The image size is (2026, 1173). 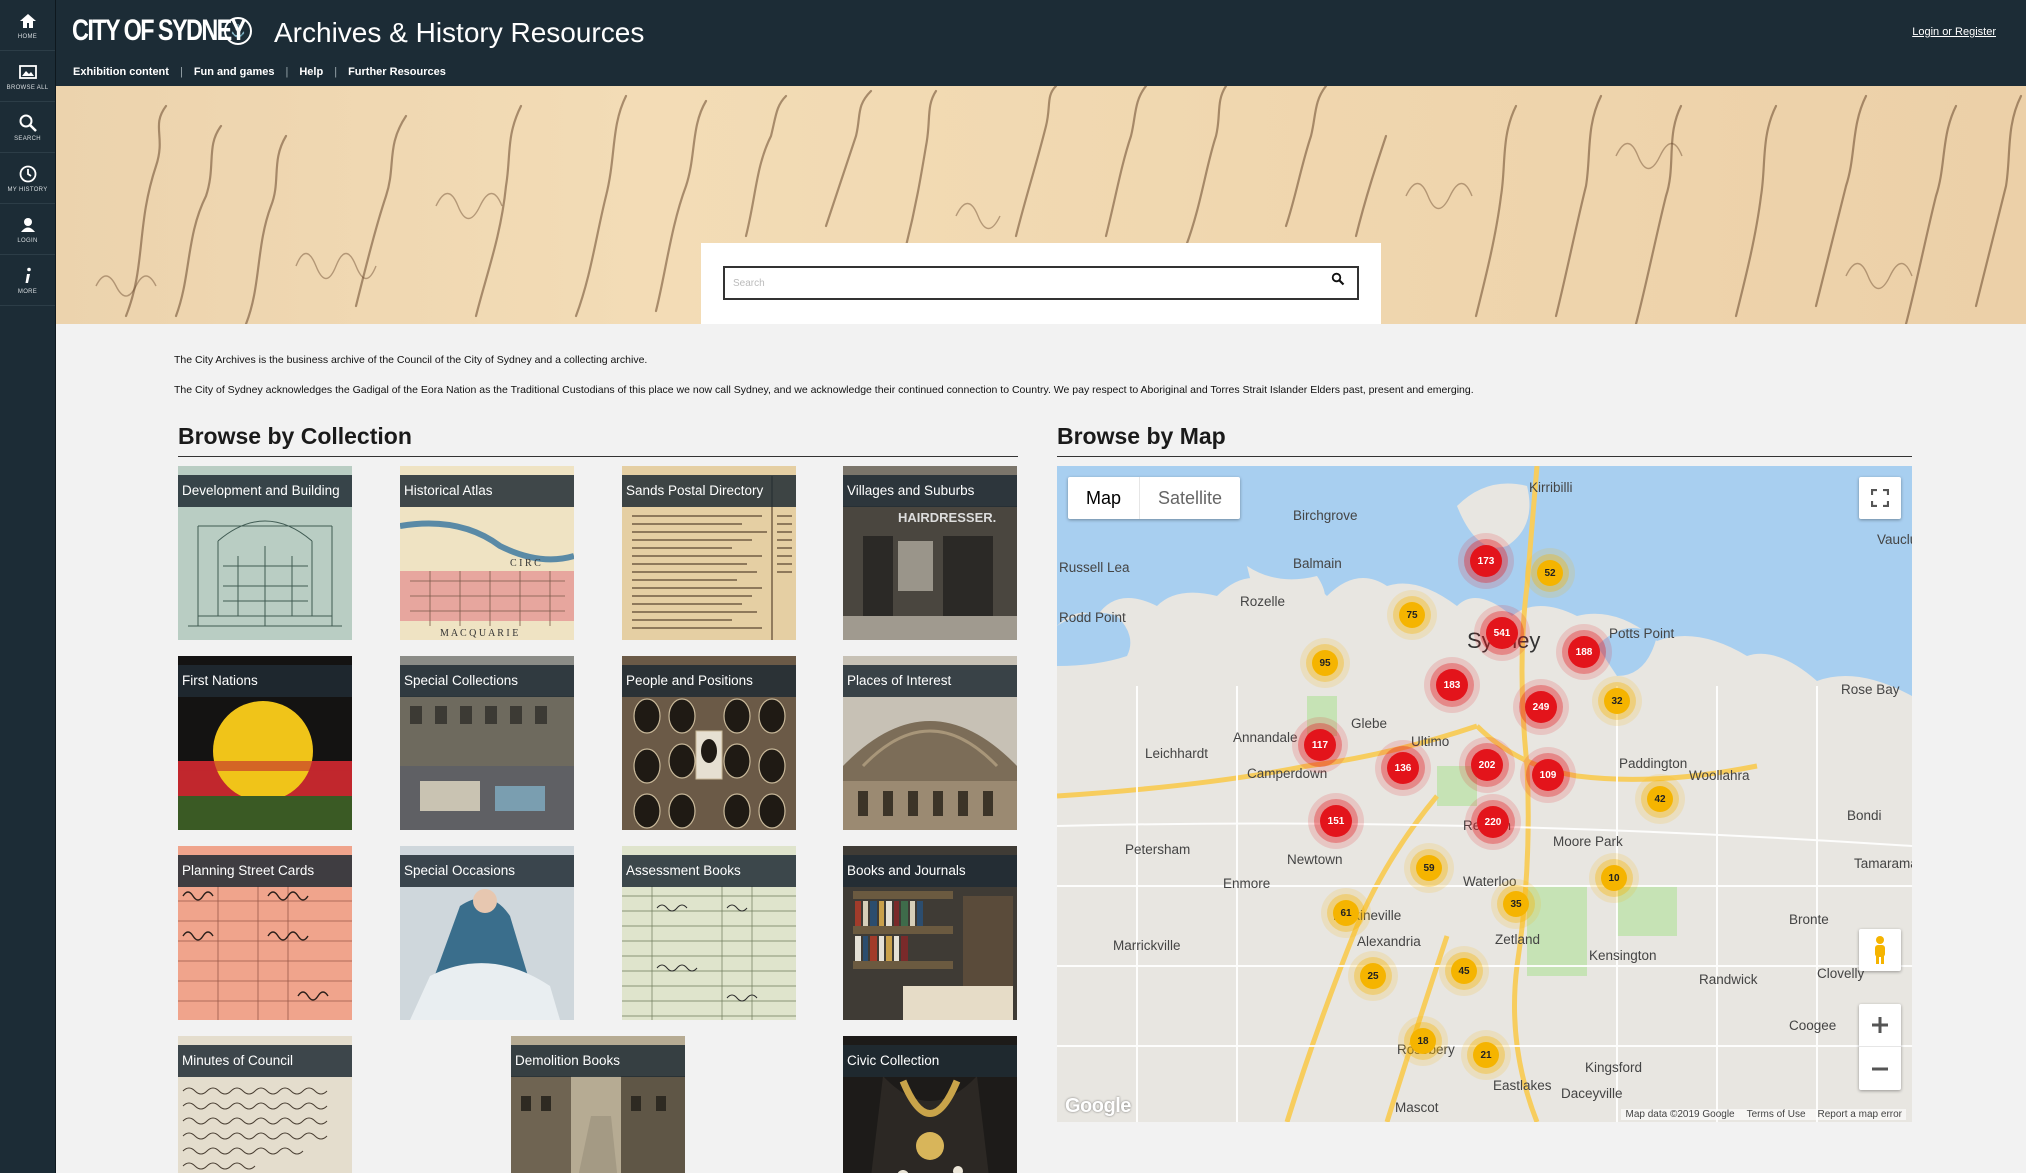 What do you see at coordinates (1373, 976) in the screenshot?
I see `map-cluster-marker: 25` at bounding box center [1373, 976].